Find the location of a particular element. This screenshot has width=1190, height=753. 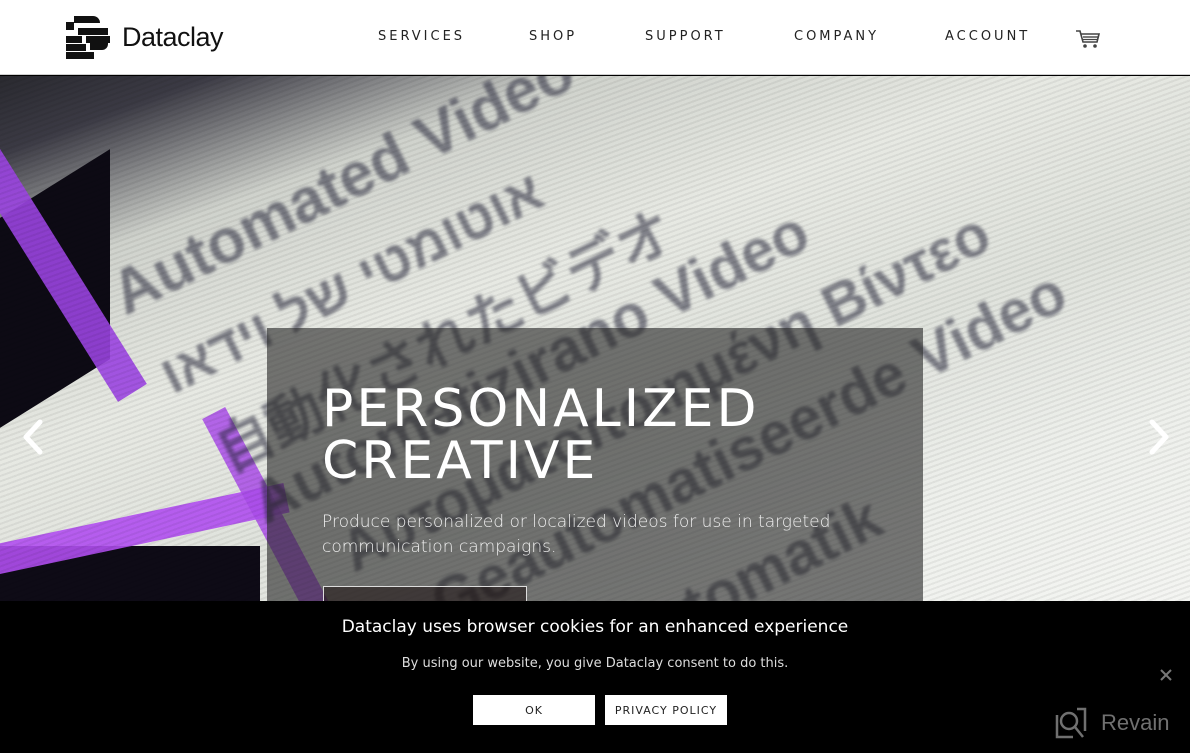

slide-title: PERSONALIZED CREATIVE is located at coordinates (541, 435).